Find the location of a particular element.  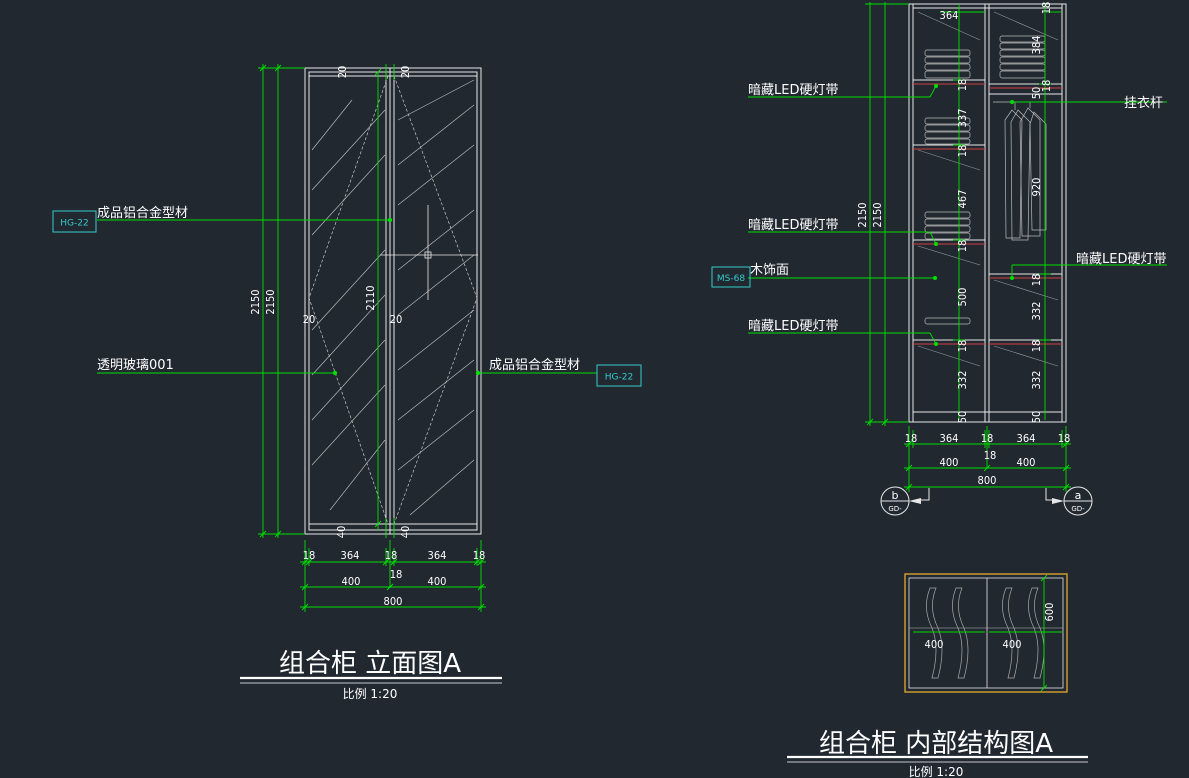

elevation-scale: 比例 1:20 is located at coordinates (370, 694).